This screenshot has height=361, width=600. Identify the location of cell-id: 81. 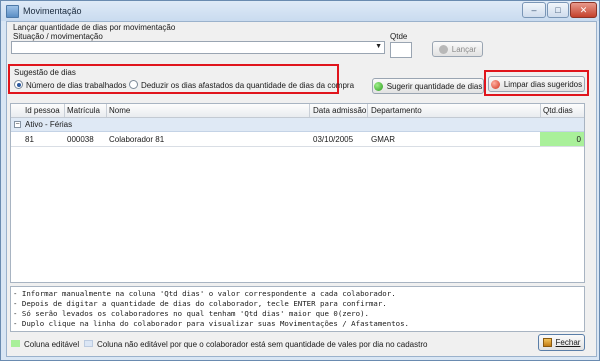
(29, 139).